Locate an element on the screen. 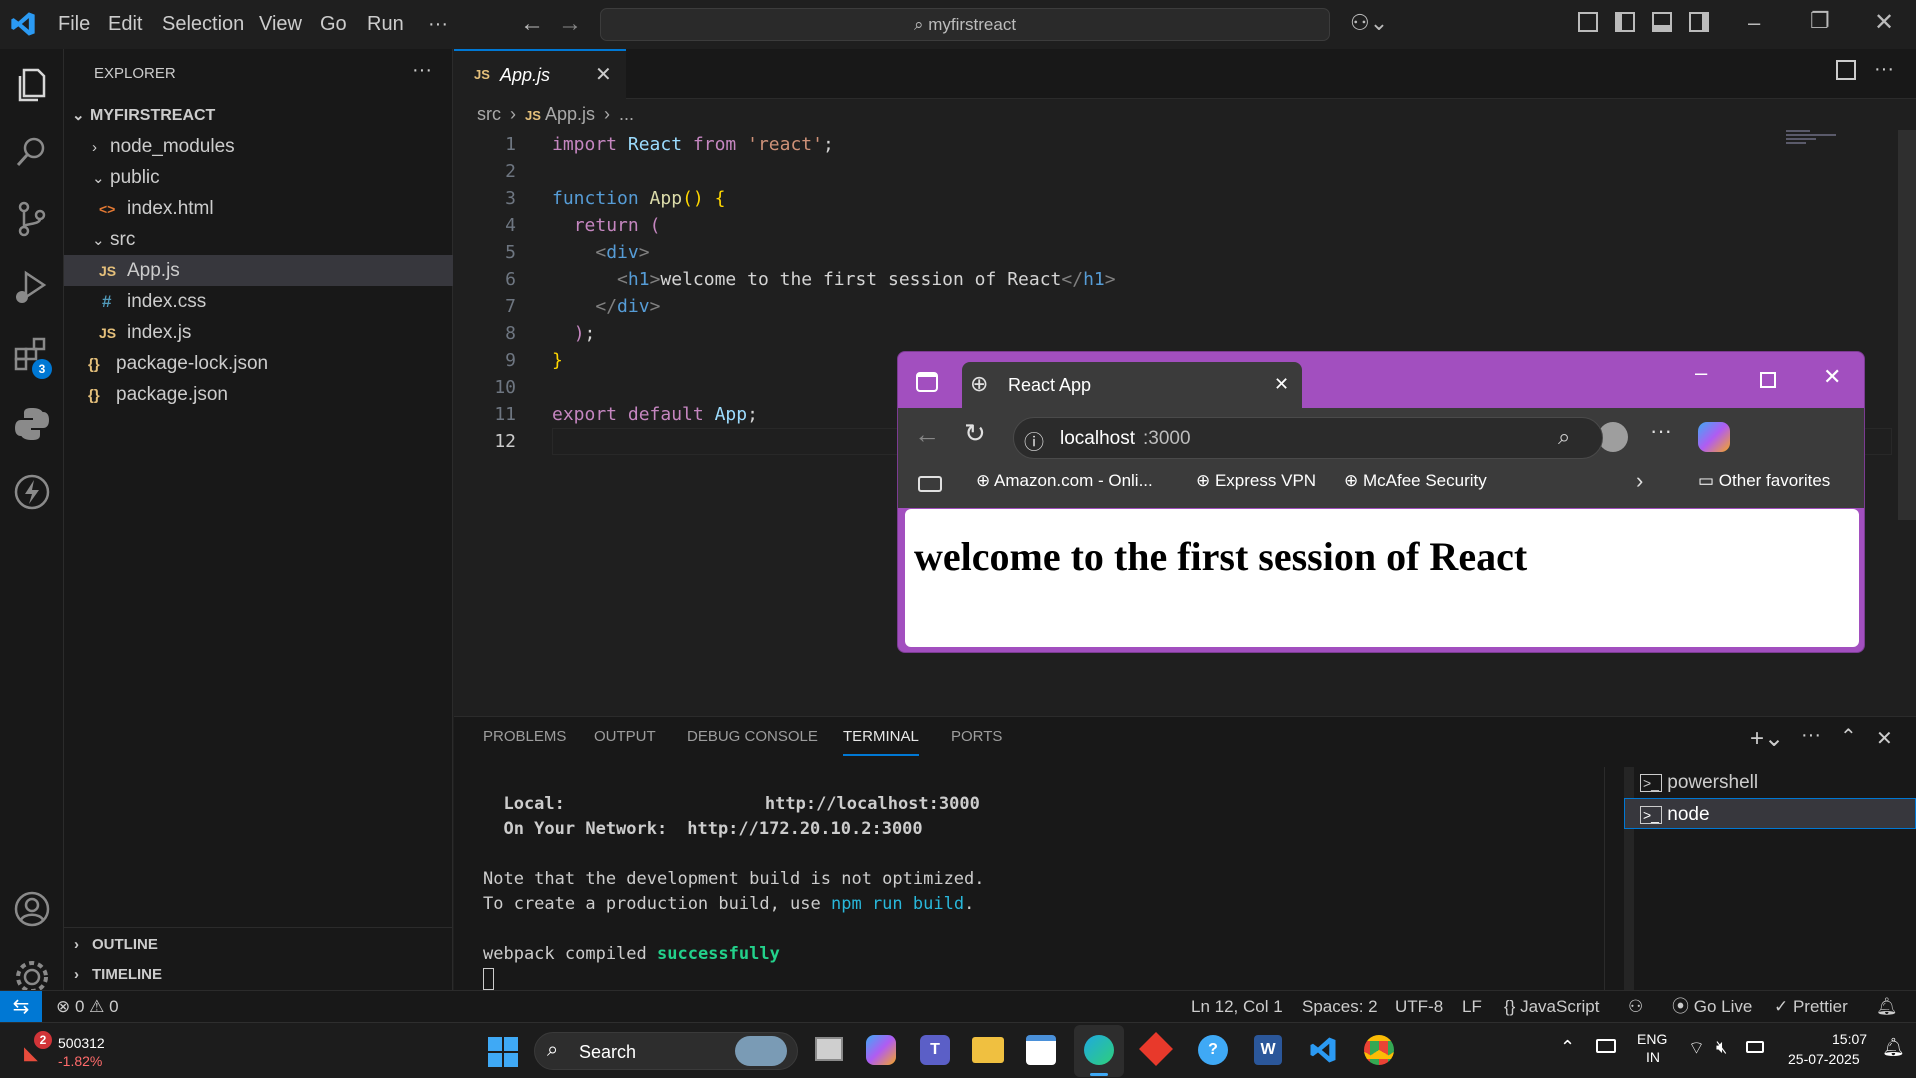 This screenshot has width=1916, height=1078. tab-close-icon: ✕ is located at coordinates (603, 74).